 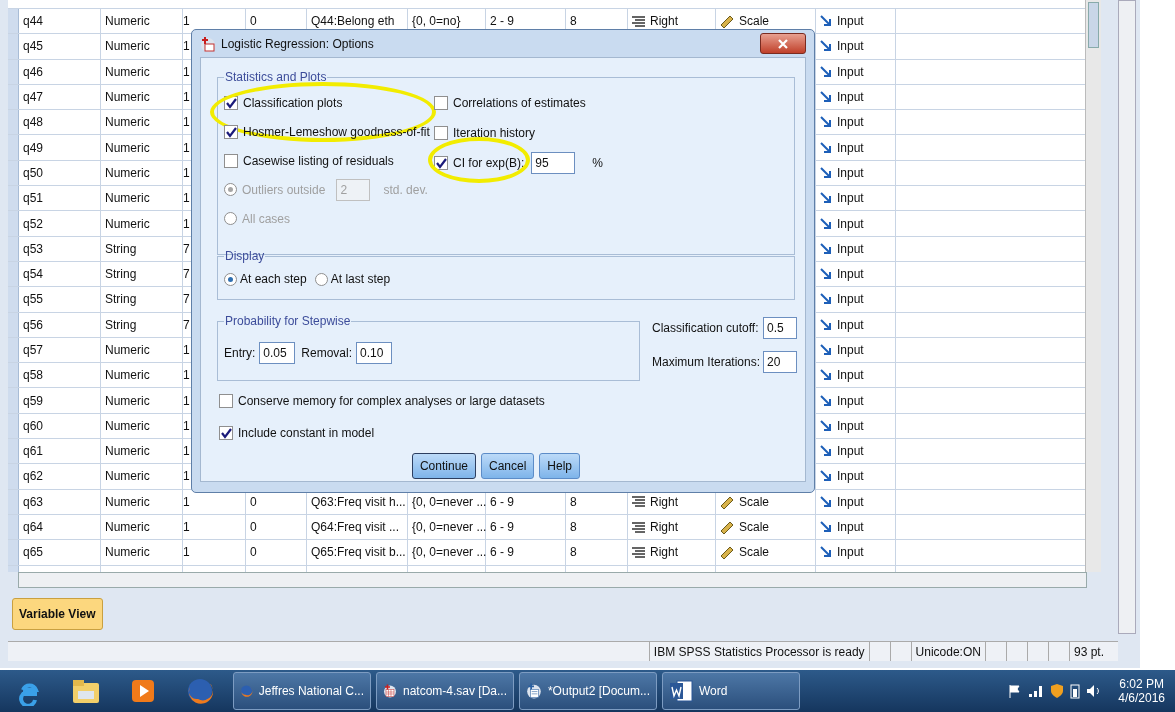 I want to click on battery-icon, so click(x=1075, y=691).